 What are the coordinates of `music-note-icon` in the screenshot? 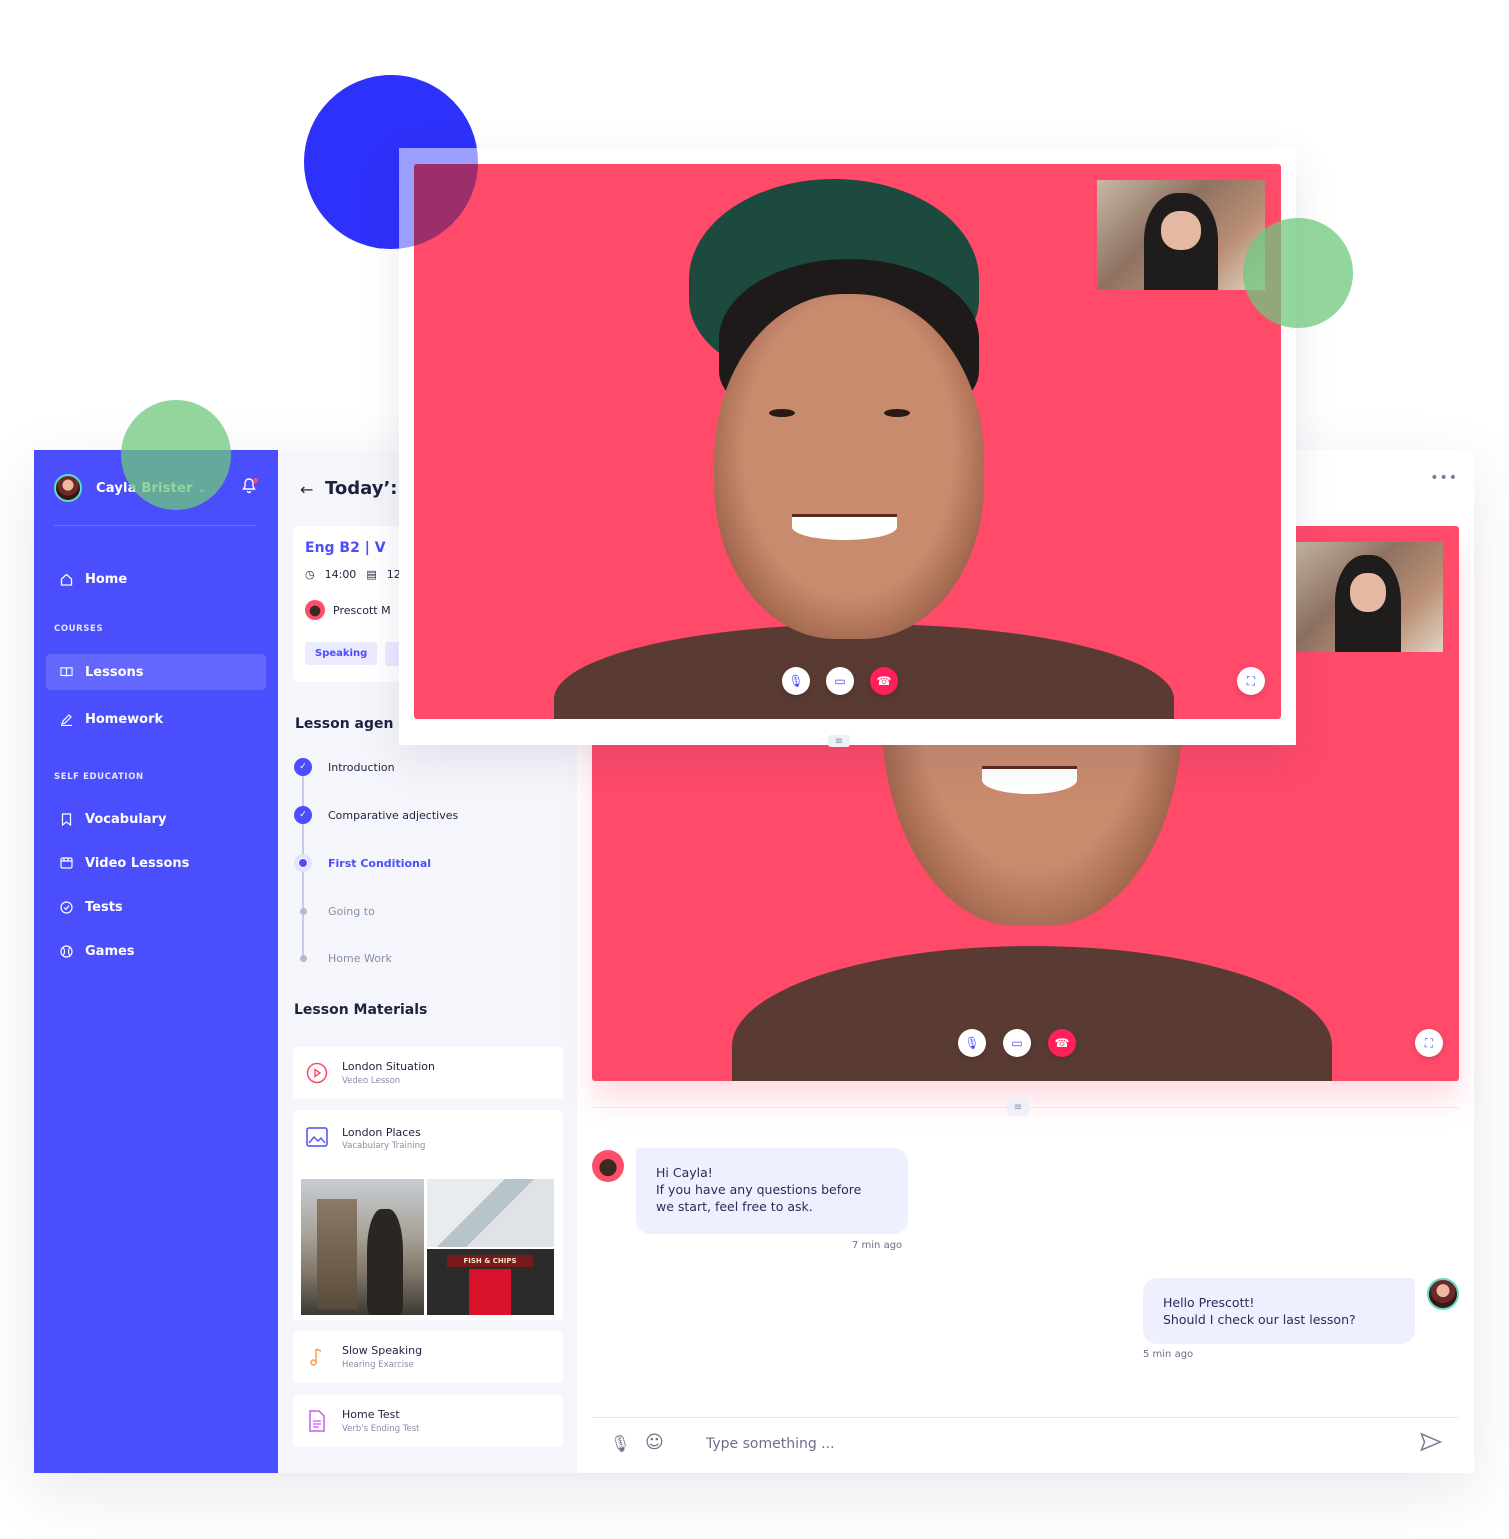 It's located at (317, 1357).